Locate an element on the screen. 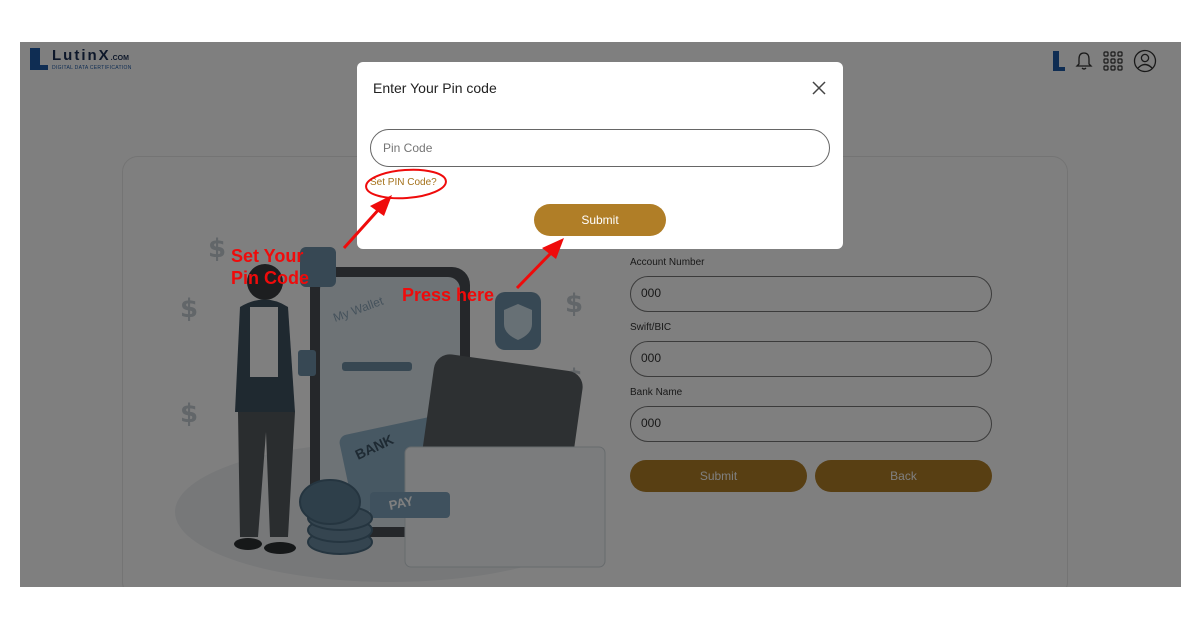 This screenshot has width=1200, height=630. arrow-press-here-head is located at coordinates (553, 248).